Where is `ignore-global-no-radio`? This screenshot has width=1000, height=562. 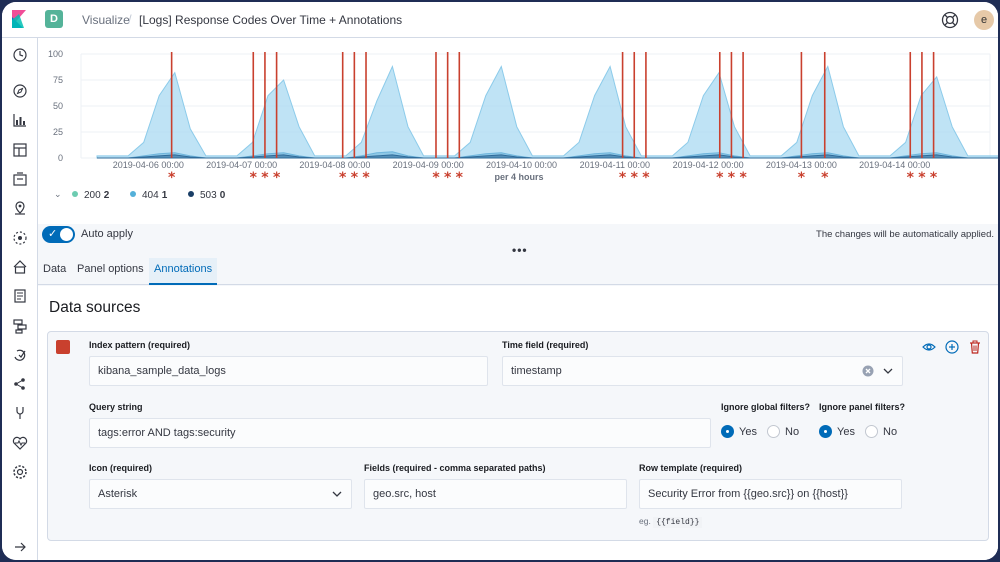
ignore-global-no-radio is located at coordinates (773, 431).